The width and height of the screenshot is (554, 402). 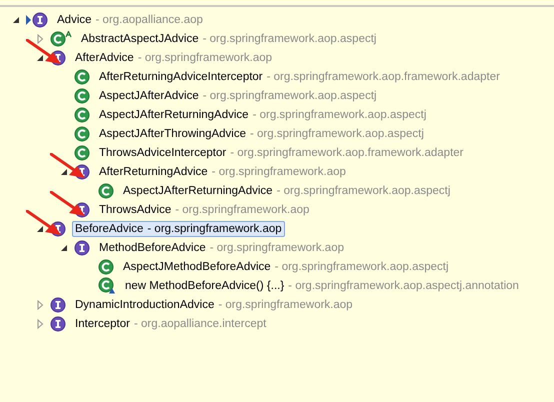 I want to click on tree-item: AspectJMethodBeforeAdvice - org.springframework.aop.aspectj, so click(x=286, y=266).